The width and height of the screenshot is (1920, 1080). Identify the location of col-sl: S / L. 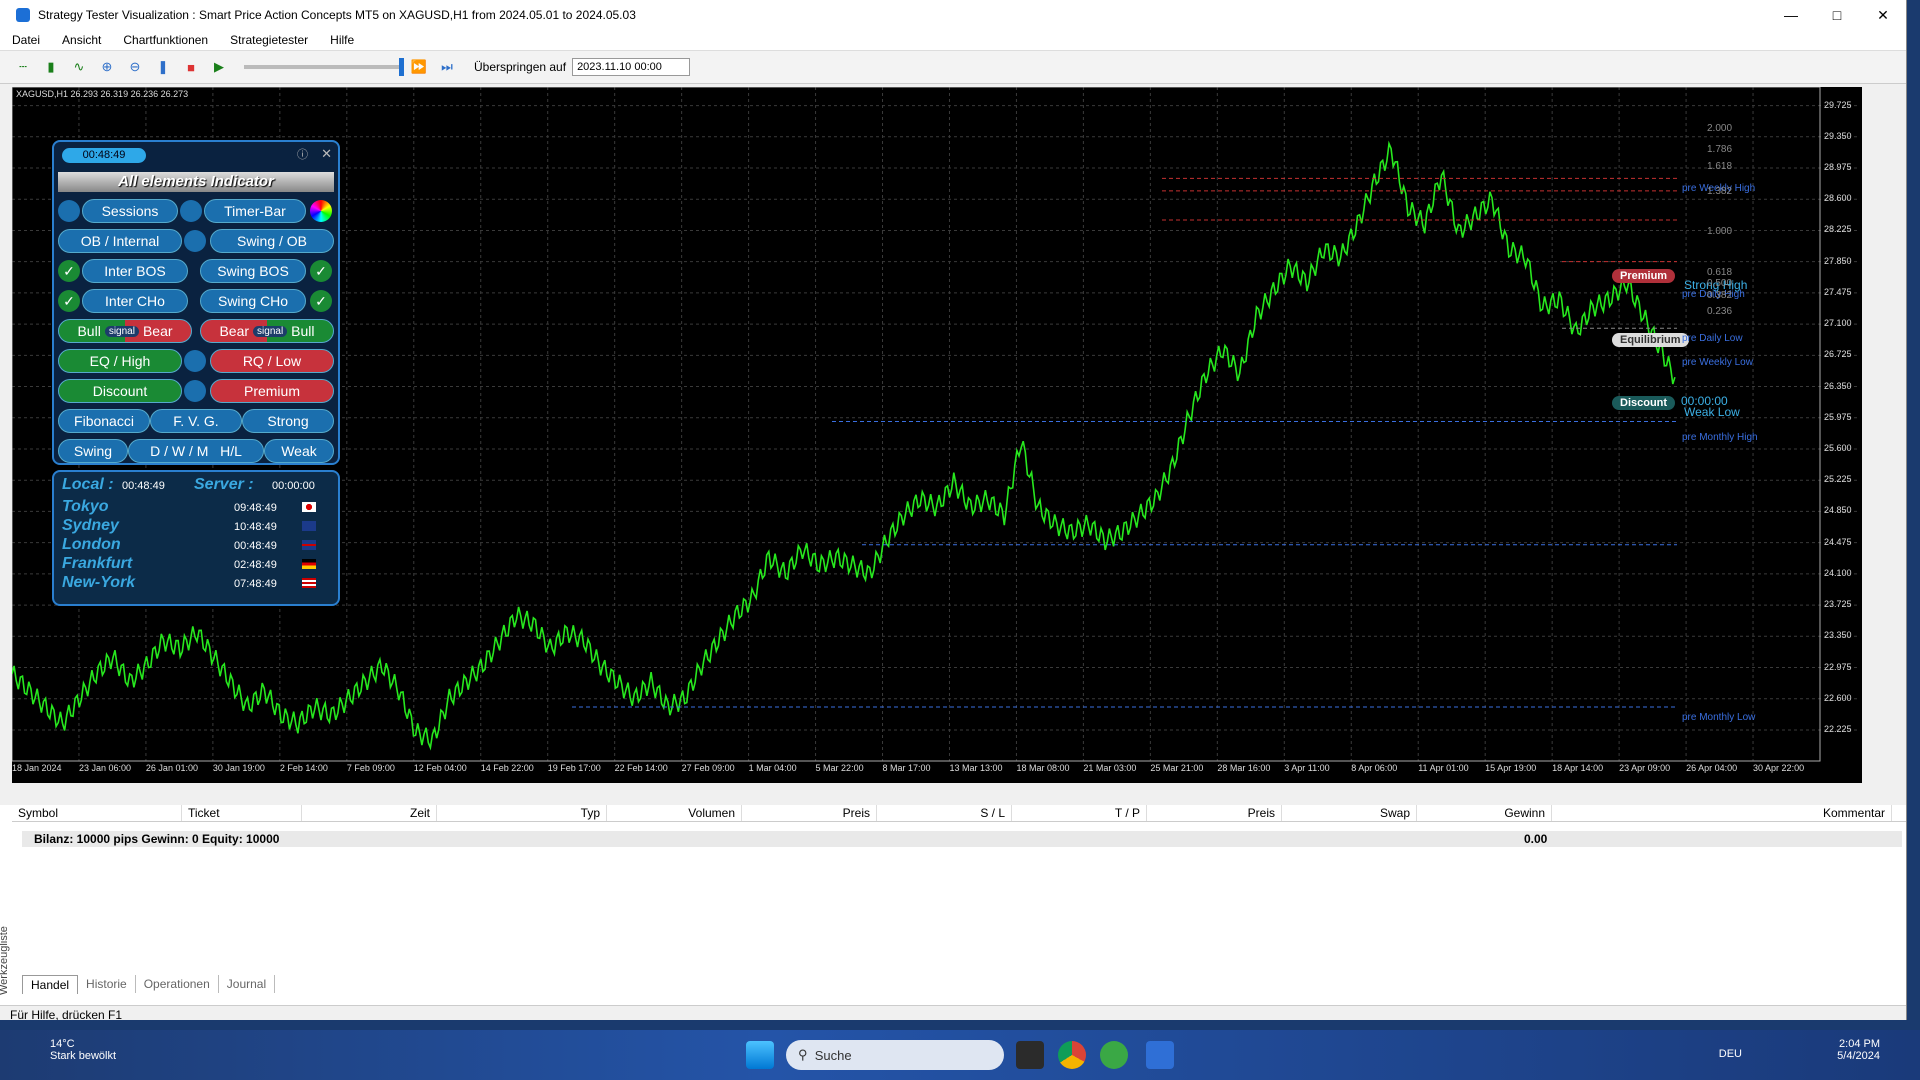
(944, 813).